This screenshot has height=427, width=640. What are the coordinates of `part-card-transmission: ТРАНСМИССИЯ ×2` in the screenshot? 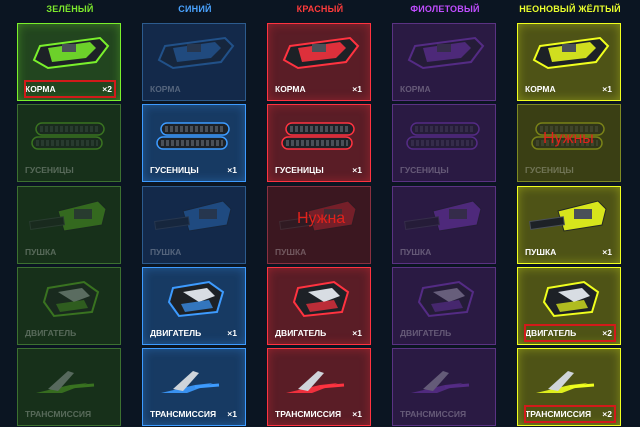 It's located at (569, 387).